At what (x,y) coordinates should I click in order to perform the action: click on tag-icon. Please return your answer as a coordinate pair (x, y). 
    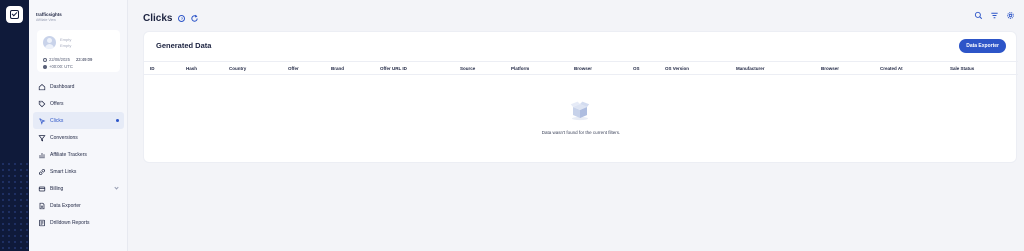
    Looking at the image, I should click on (41, 103).